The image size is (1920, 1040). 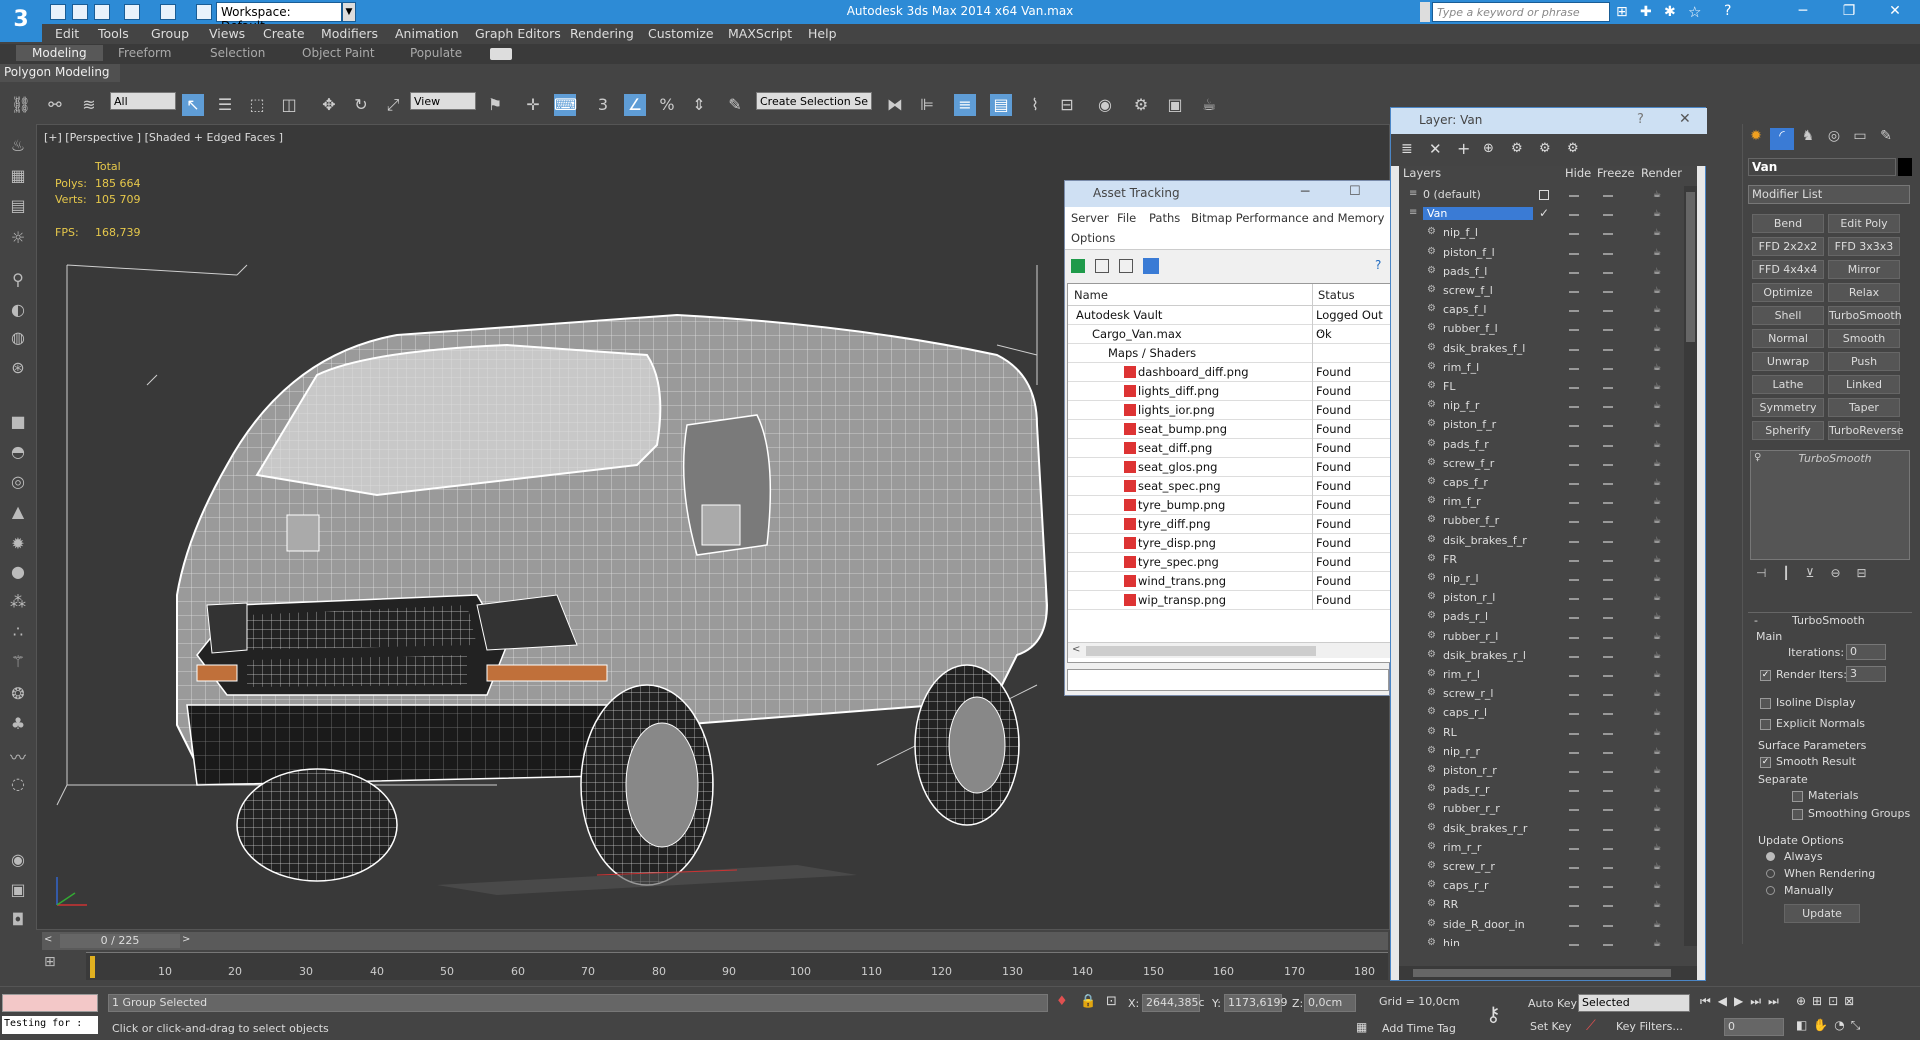 I want to click on light-icon: ☼, so click(x=18, y=239).